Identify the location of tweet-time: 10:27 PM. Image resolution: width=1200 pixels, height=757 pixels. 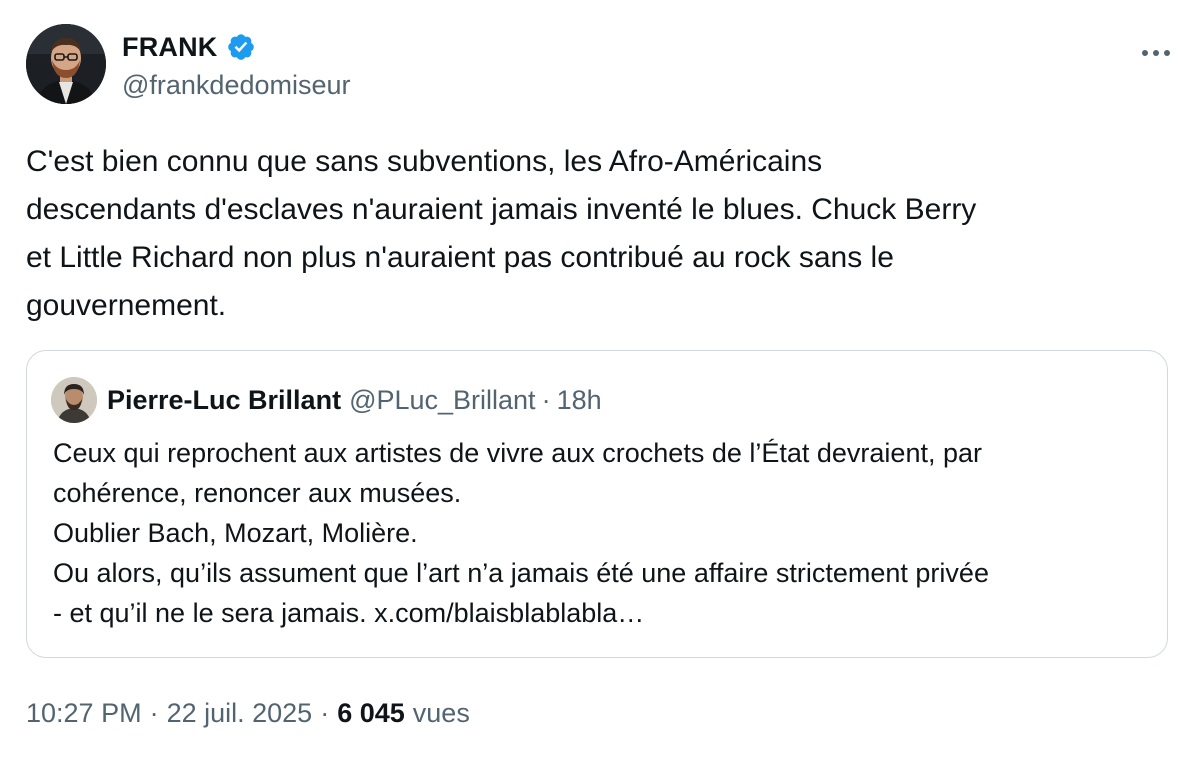
(84, 713).